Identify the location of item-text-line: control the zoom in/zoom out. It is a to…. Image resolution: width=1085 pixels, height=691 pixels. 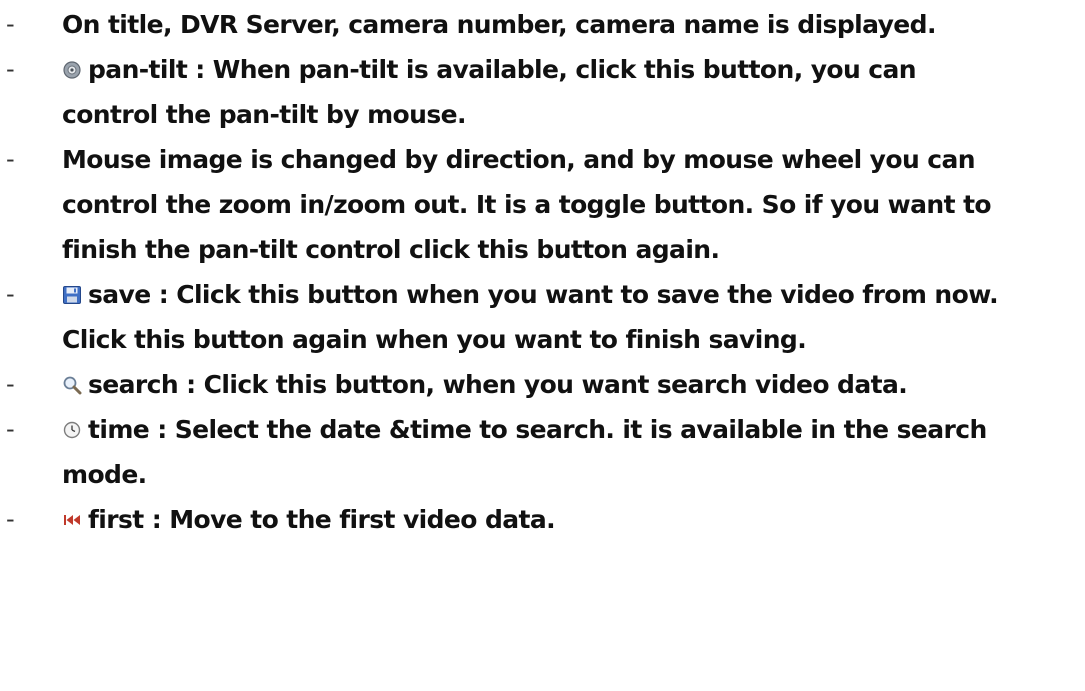
(527, 204).